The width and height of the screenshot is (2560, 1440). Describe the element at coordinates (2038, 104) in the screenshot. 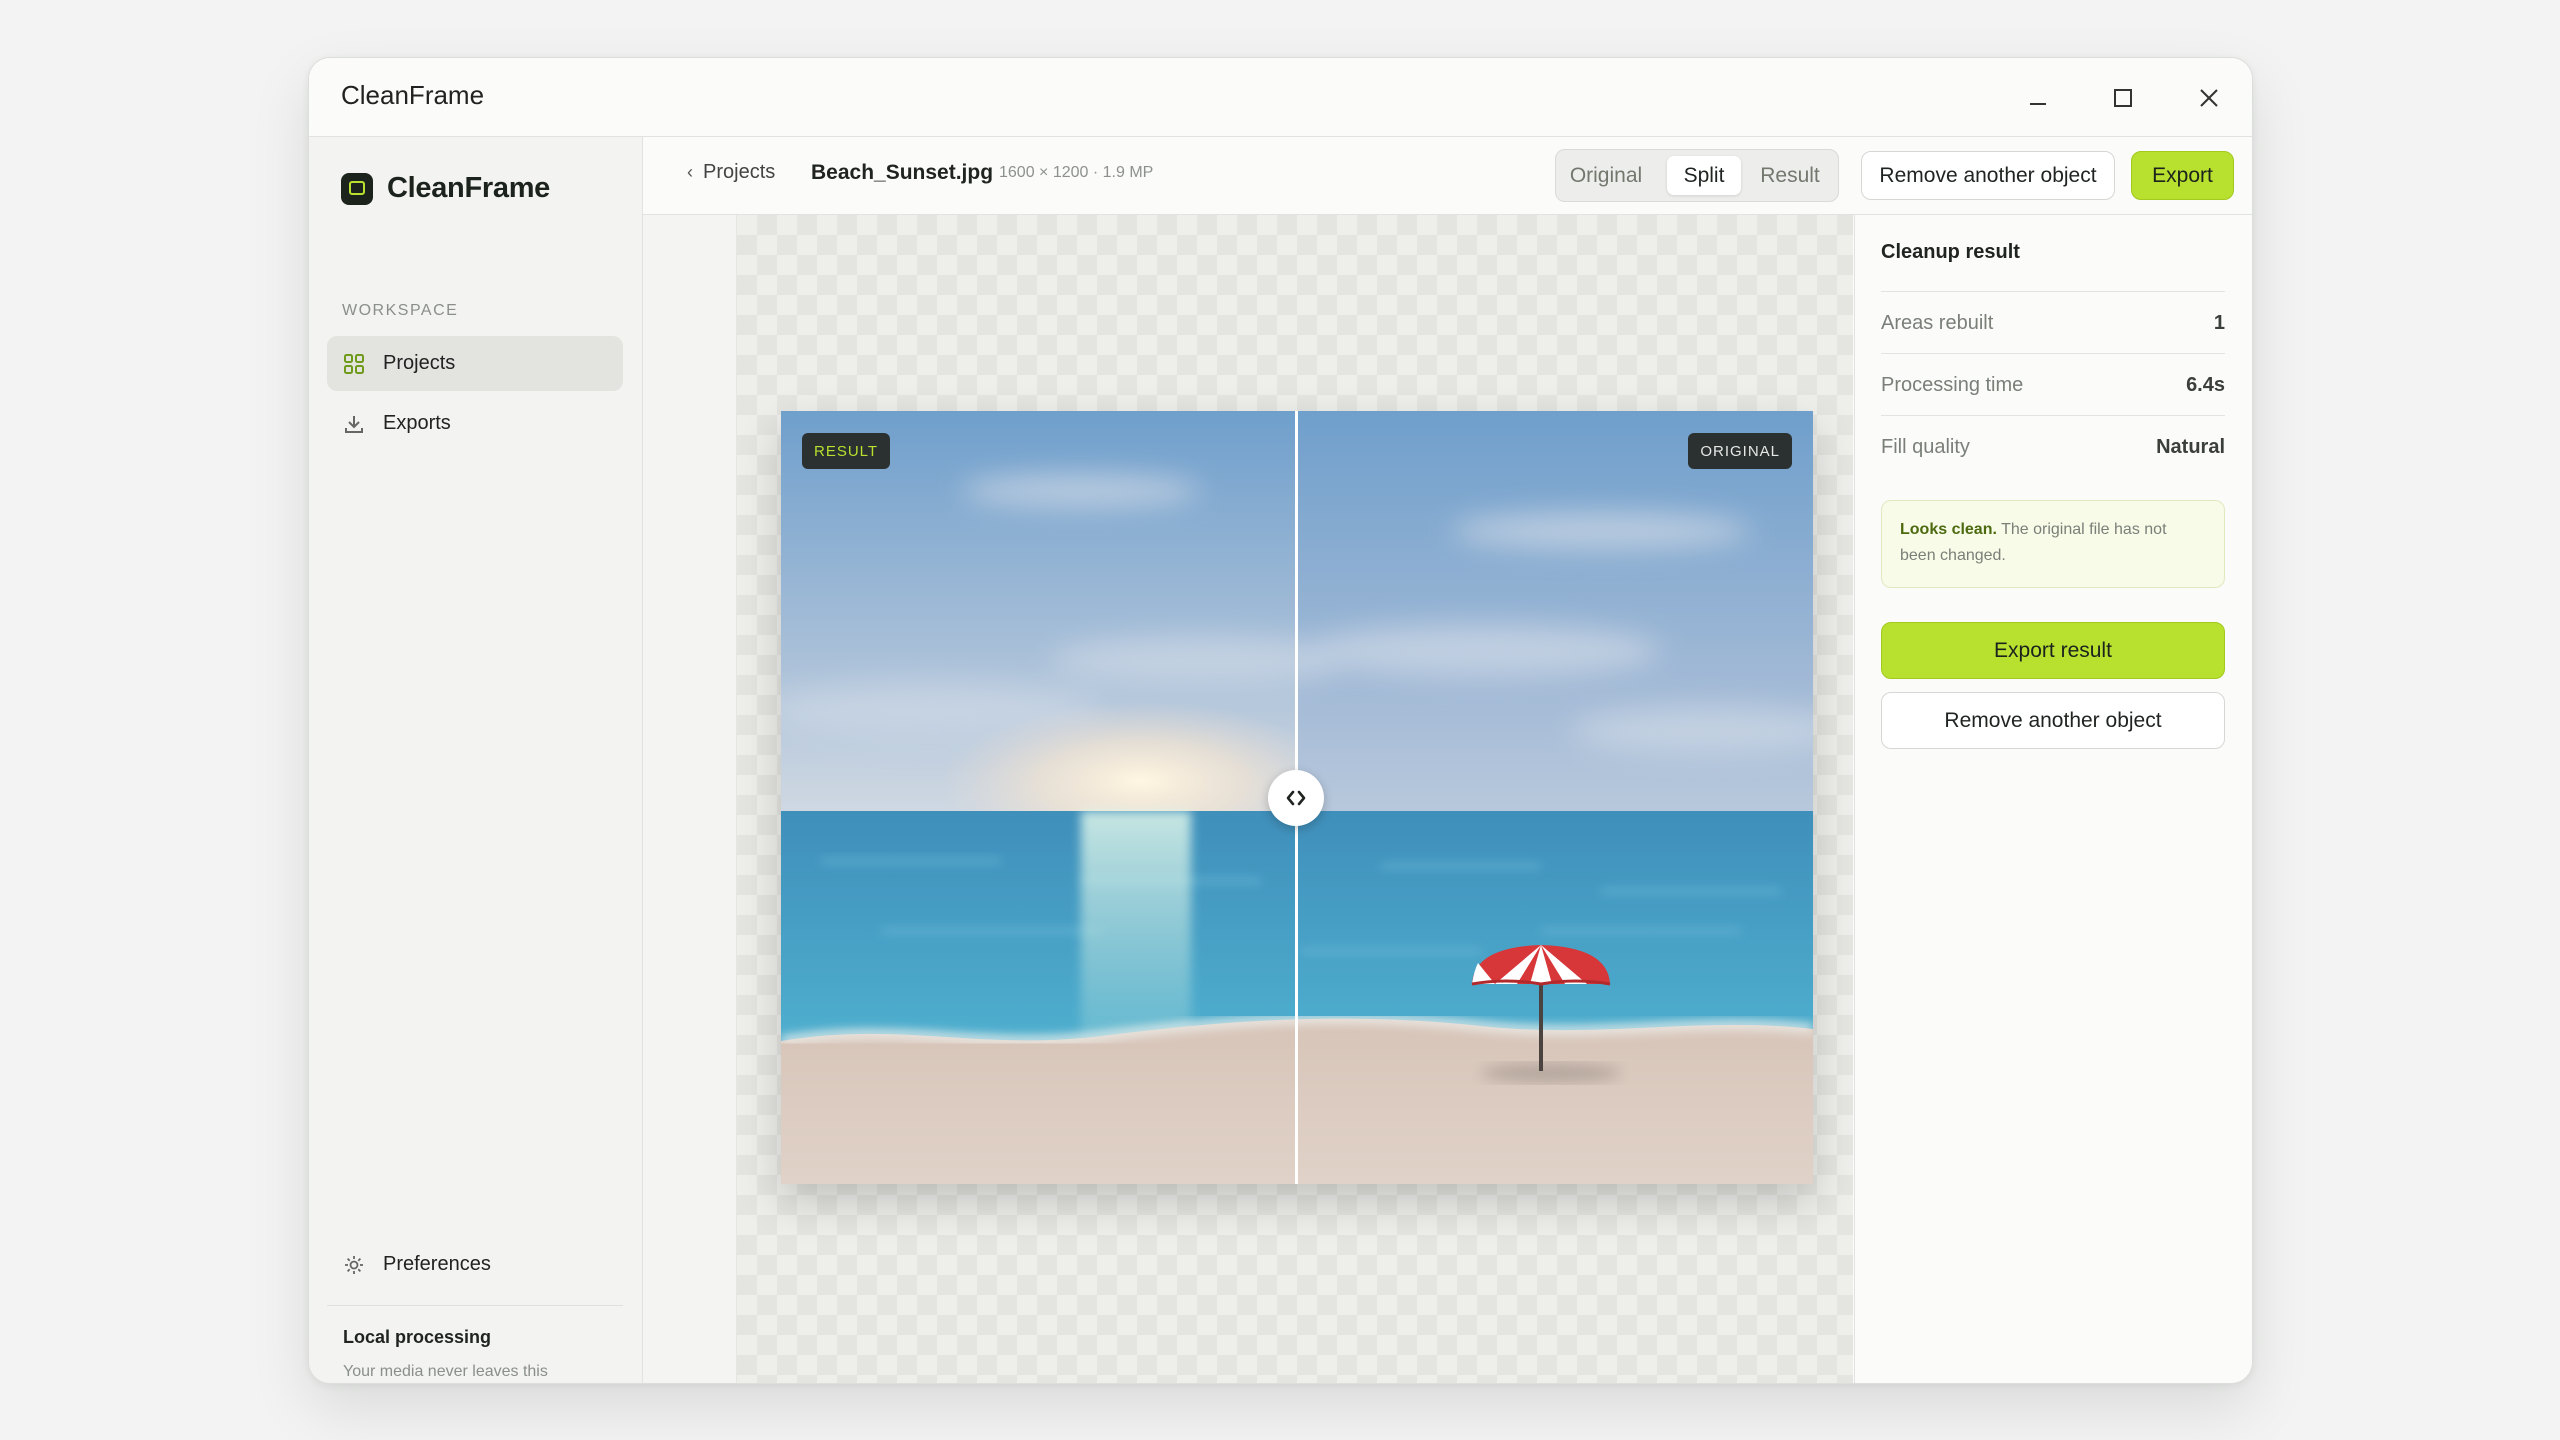

I see `minimize-icon` at that location.